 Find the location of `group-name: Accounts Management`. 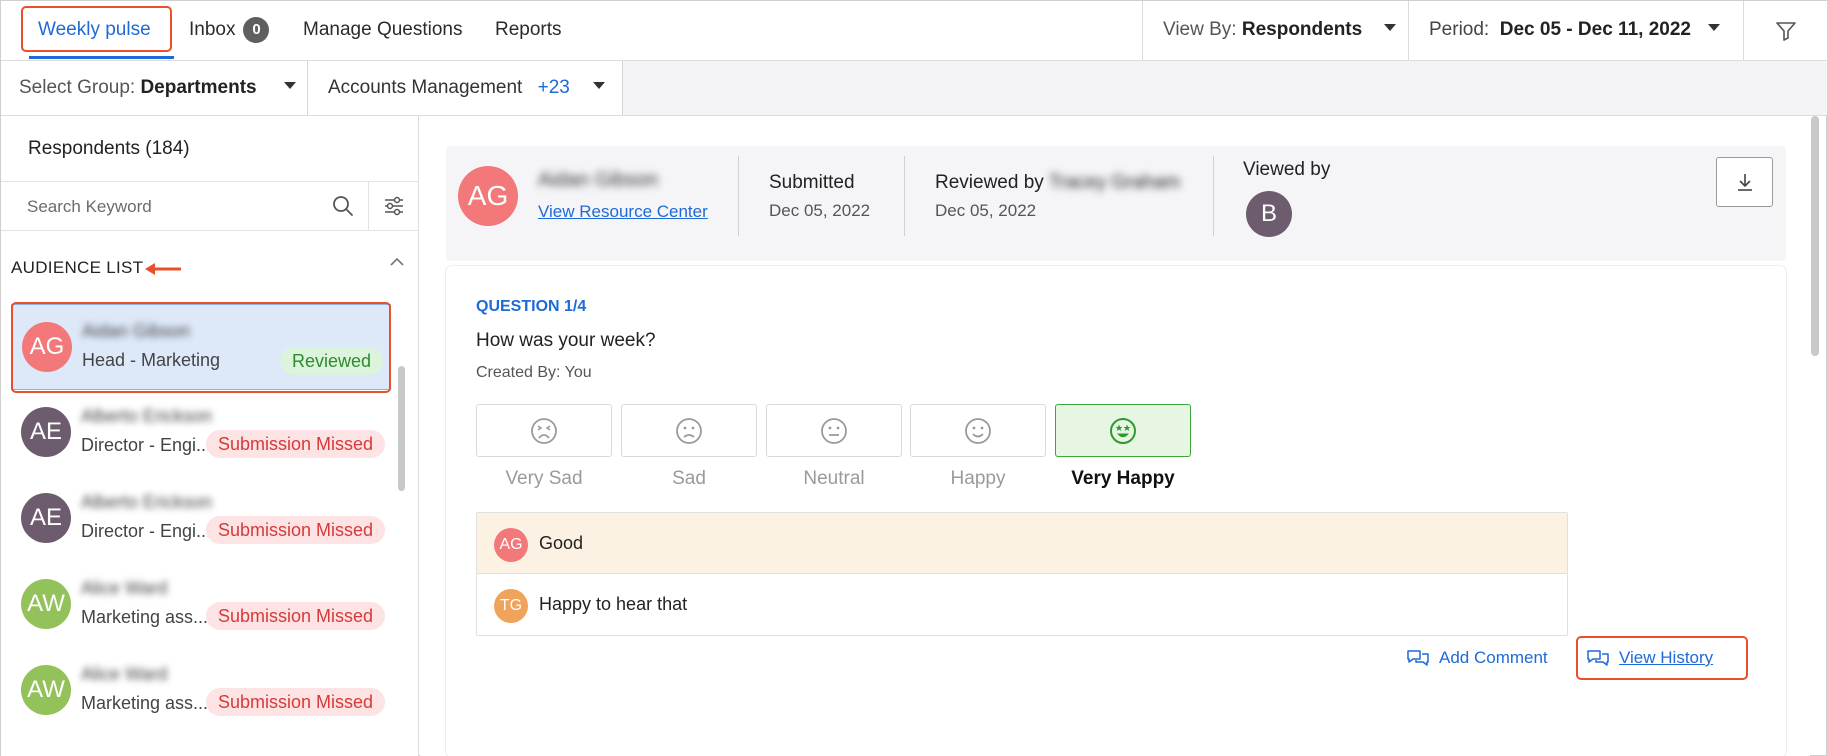

group-name: Accounts Management is located at coordinates (425, 87).